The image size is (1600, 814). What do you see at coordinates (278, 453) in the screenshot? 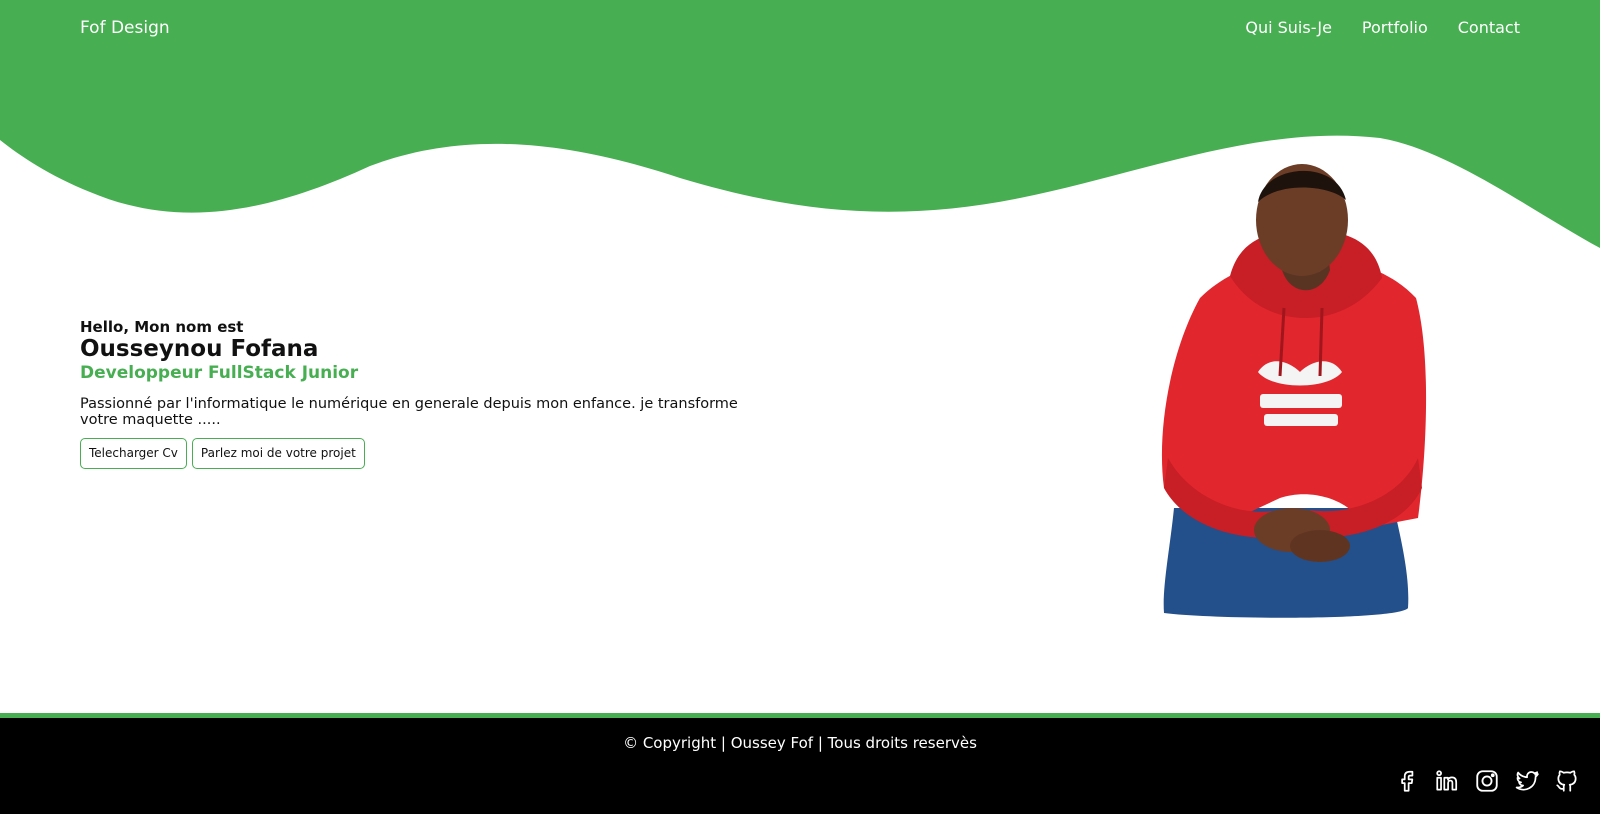
I see `contact-project-button: Parlez moi de votre projet` at bounding box center [278, 453].